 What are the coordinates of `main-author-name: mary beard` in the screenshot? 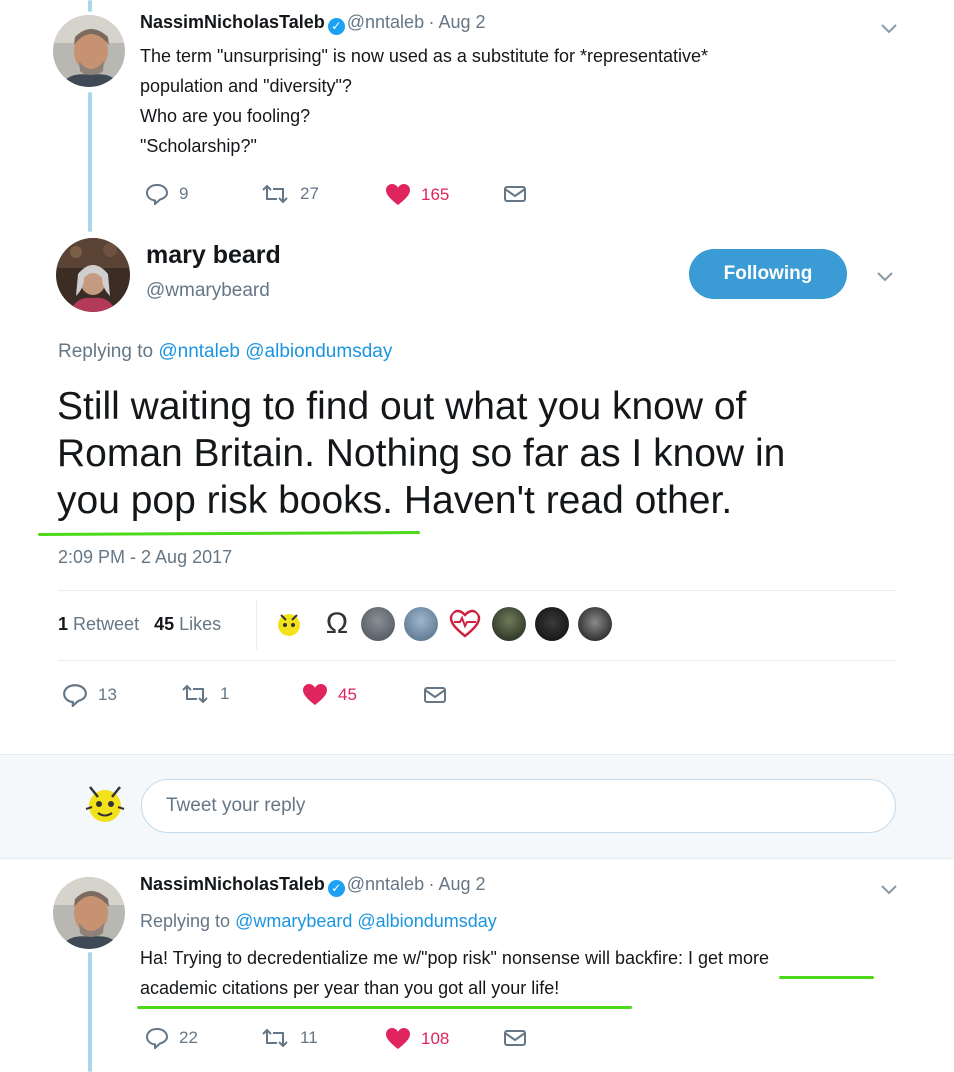 It's located at (213, 255).